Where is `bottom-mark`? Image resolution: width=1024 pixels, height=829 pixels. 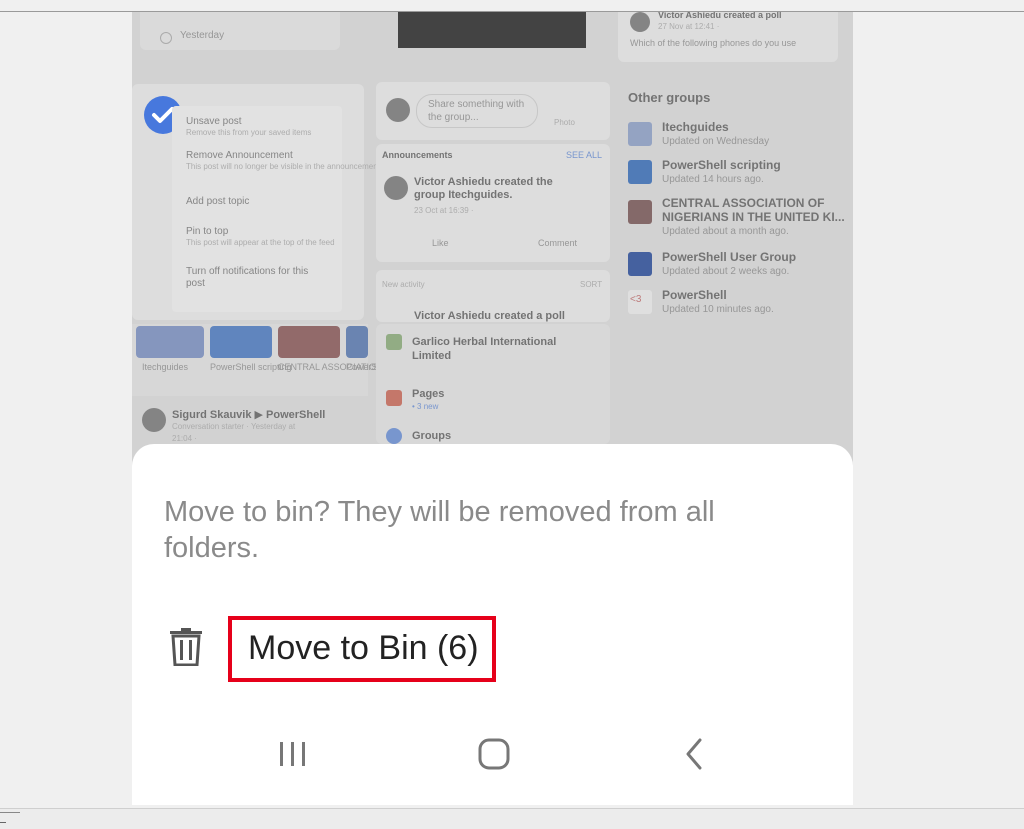
bottom-mark is located at coordinates (10, 812).